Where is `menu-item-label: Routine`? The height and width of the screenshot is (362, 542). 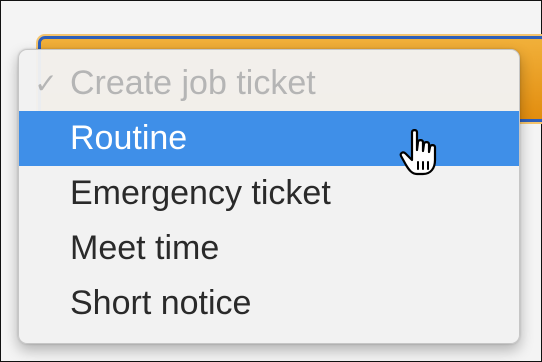
menu-item-label: Routine is located at coordinates (129, 138).